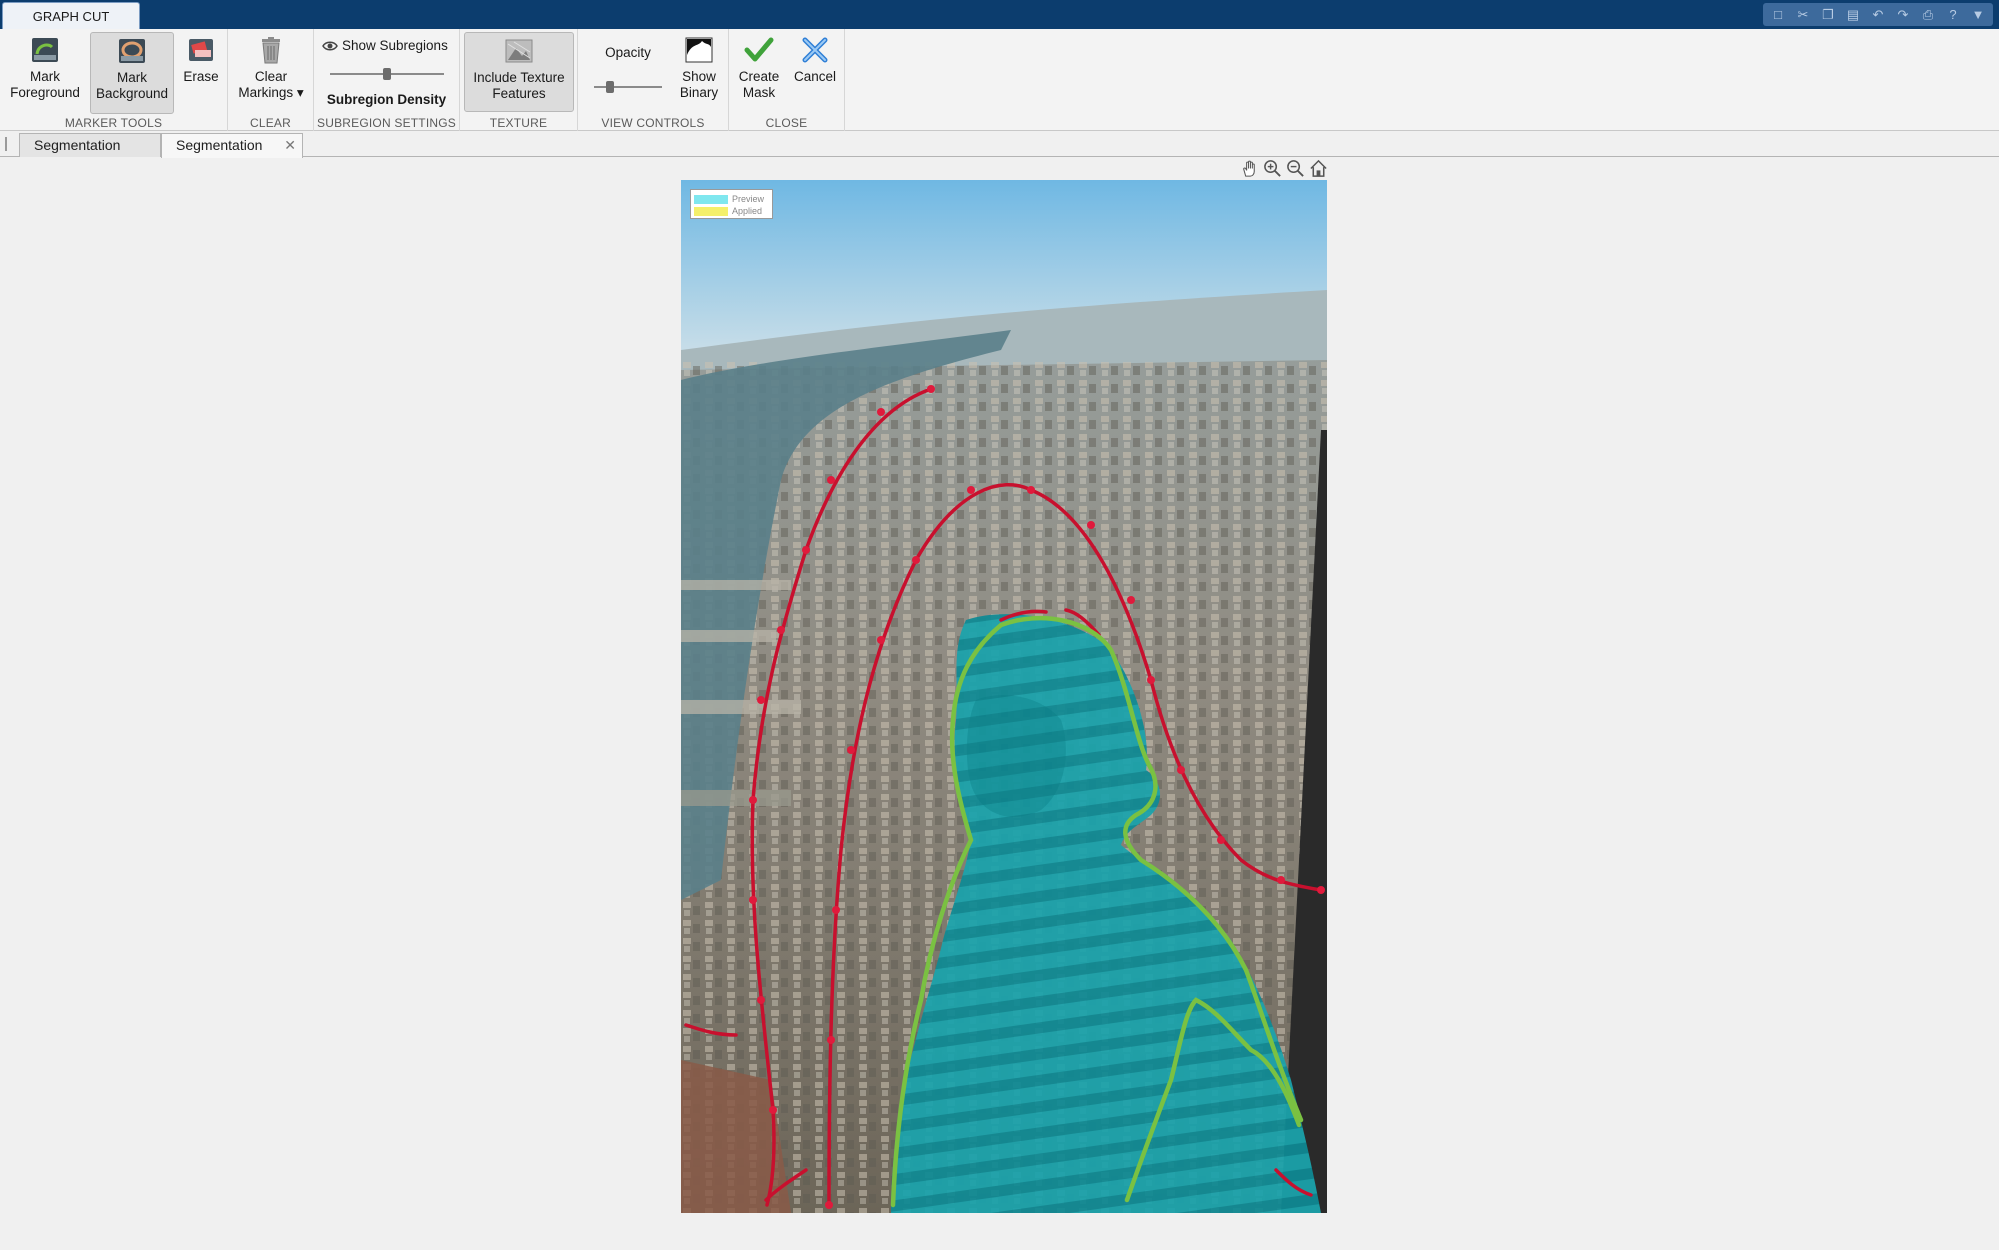 Image resolution: width=1999 pixels, height=1250 pixels. Describe the element at coordinates (71, 15) in the screenshot. I see `tab-graph-cut: GRAPH CUT` at that location.